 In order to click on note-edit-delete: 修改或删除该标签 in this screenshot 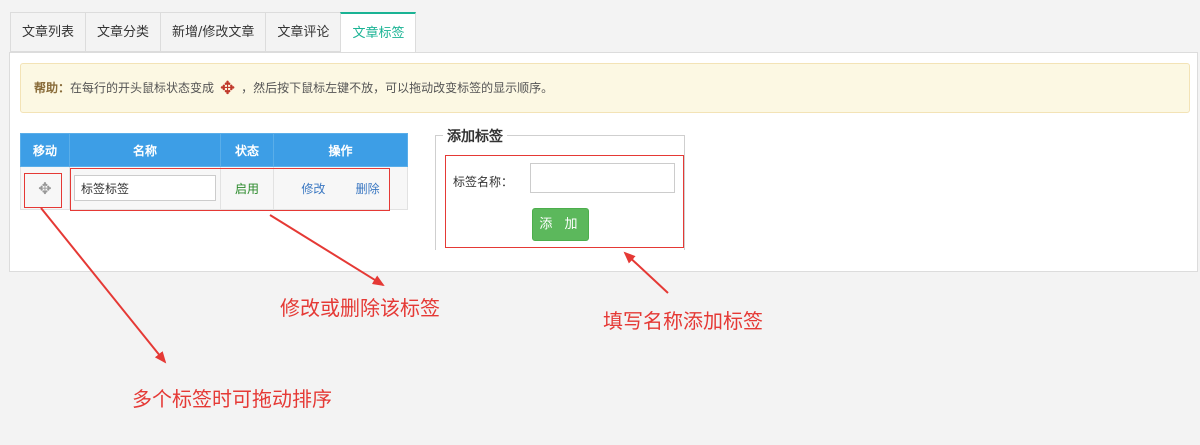, I will do `click(360, 308)`.